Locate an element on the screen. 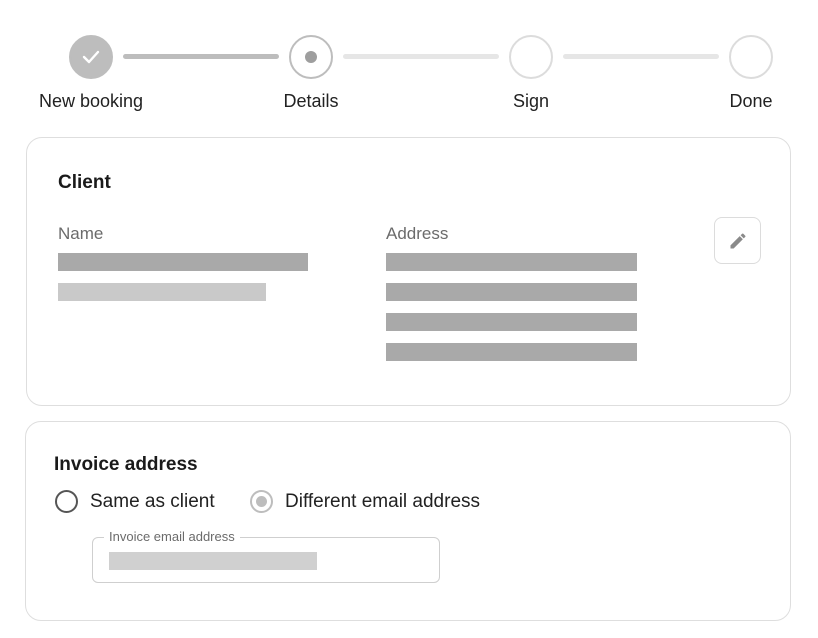 The height and width of the screenshot is (638, 818). step-label-done: Done is located at coordinates (751, 101).